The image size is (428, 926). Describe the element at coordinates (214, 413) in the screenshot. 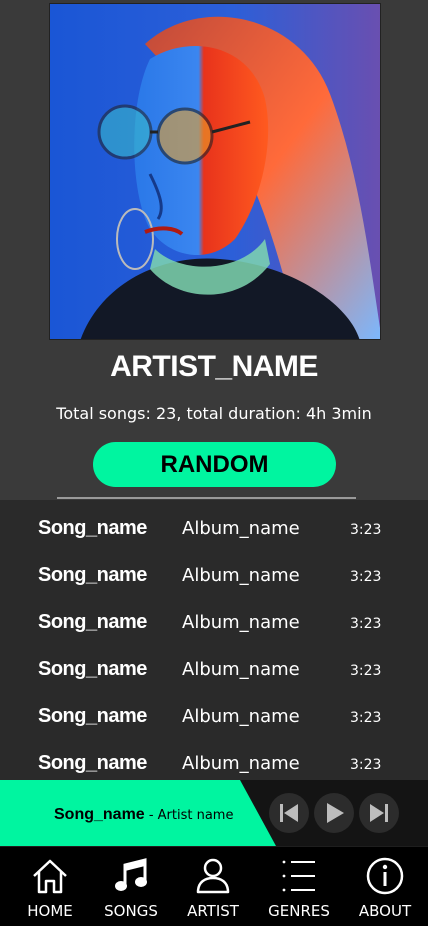

I see `artist-stats: Total songs: 23, total duration: 4h 3min` at that location.